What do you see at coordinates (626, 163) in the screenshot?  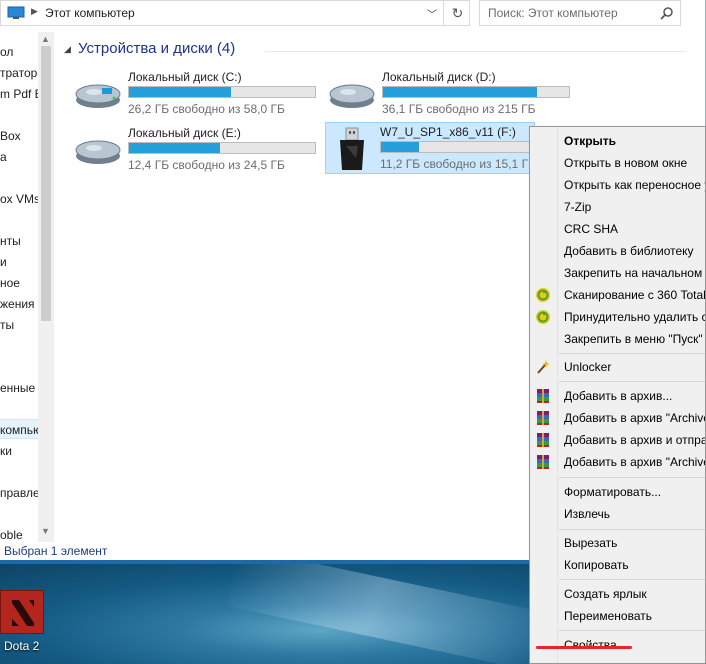 I see `menu-item-label: Открыть в новом окне` at bounding box center [626, 163].